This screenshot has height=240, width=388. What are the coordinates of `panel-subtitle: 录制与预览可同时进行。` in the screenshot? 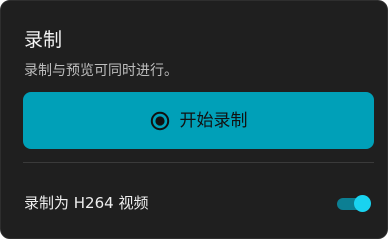 It's located at (101, 71).